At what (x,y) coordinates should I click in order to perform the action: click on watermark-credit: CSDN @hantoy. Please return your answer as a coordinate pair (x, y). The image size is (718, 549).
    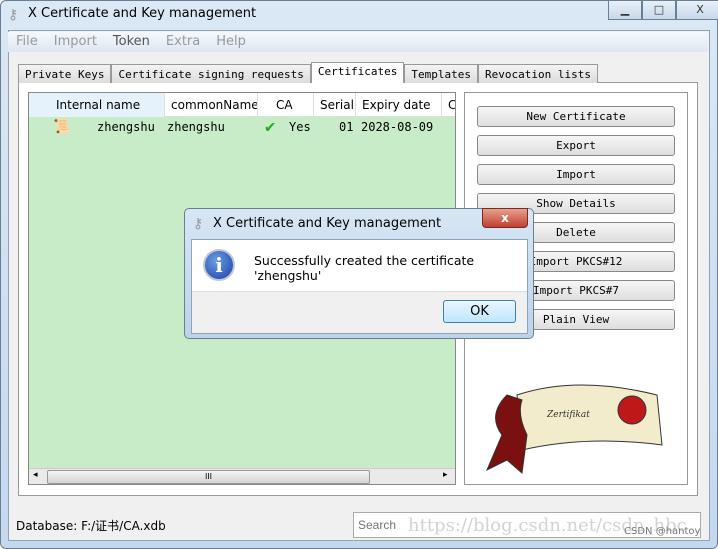
    Looking at the image, I should click on (662, 531).